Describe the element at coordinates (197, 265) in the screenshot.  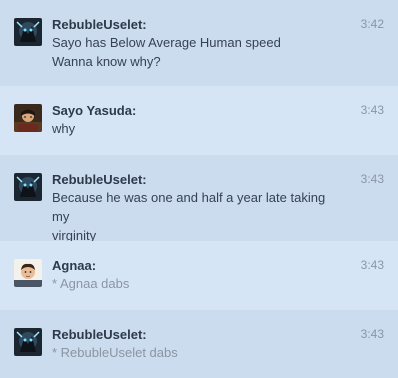
I see `message-author: Agnaa:` at that location.